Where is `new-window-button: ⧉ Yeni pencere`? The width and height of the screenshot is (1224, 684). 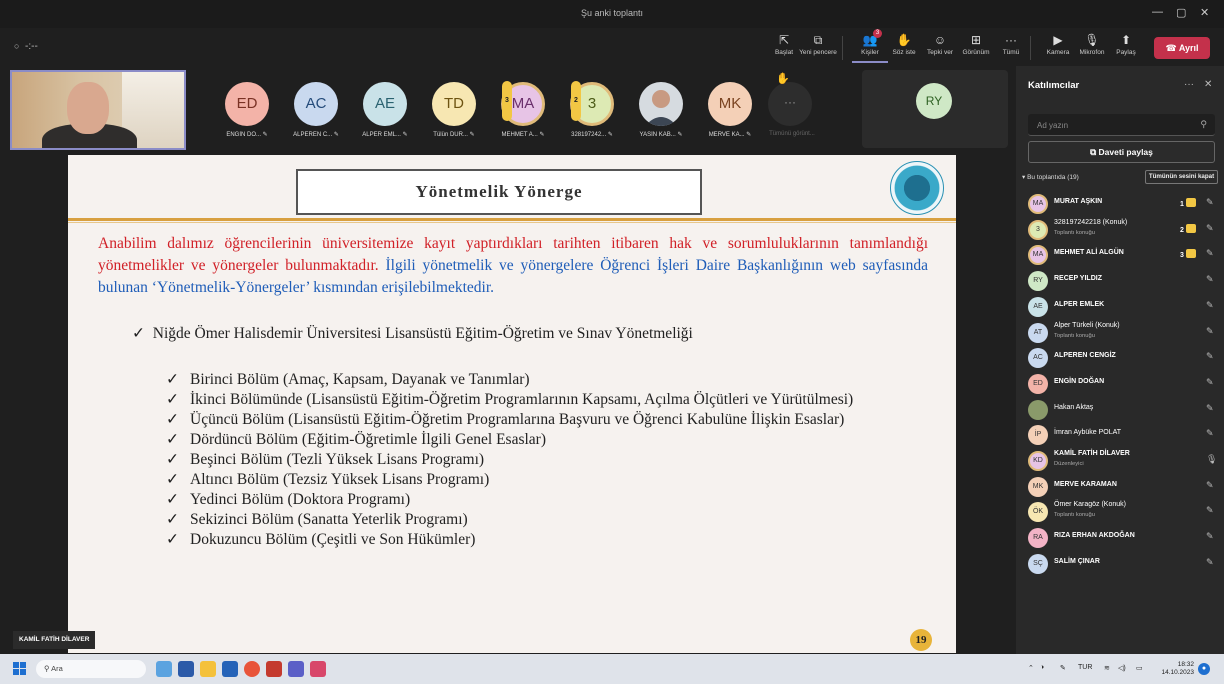
new-window-button: ⧉ Yeni pencere is located at coordinates (818, 47).